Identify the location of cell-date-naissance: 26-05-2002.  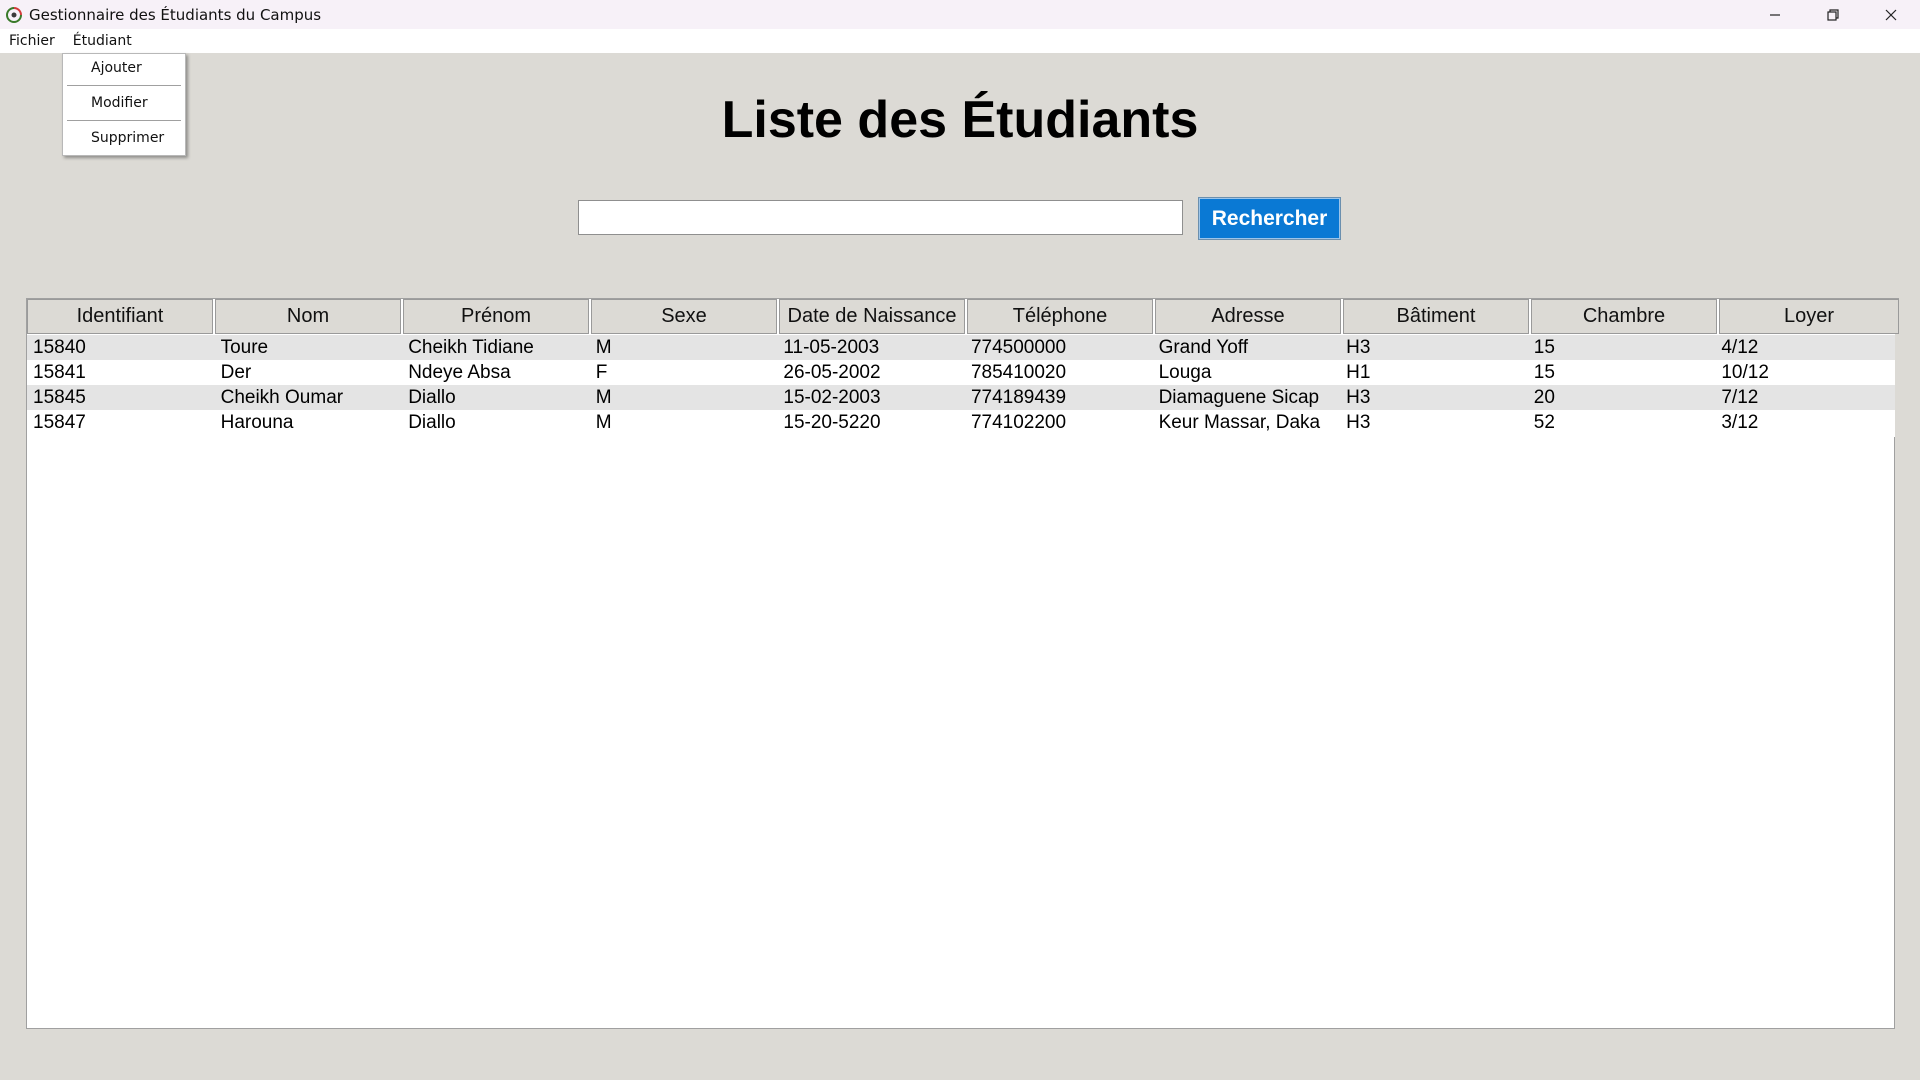
(832, 372).